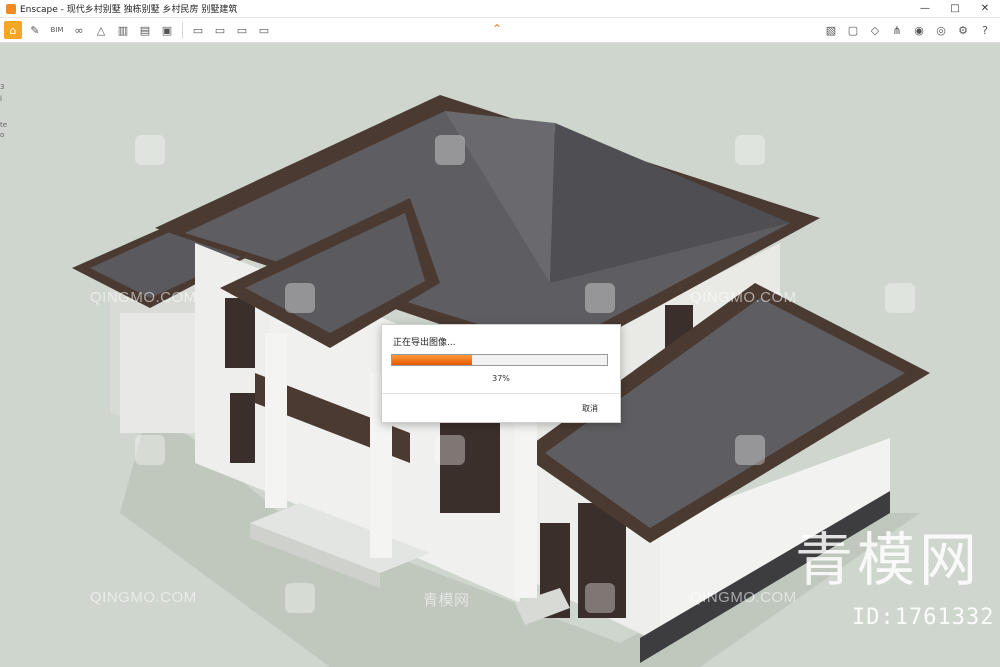 This screenshot has height=667, width=1000. I want to click on toolbar-divider, so click(182, 30).